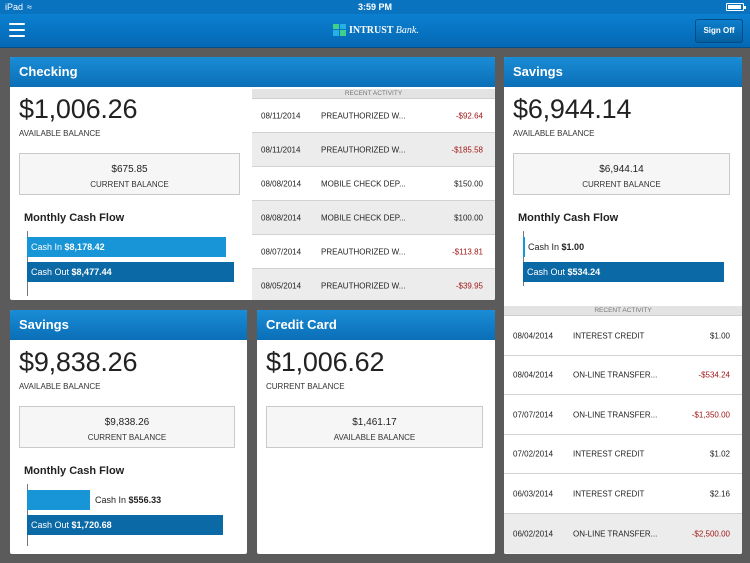 The height and width of the screenshot is (563, 750). Describe the element at coordinates (281, 285) in the screenshot. I see `activity-date: 08/05/2014` at that location.